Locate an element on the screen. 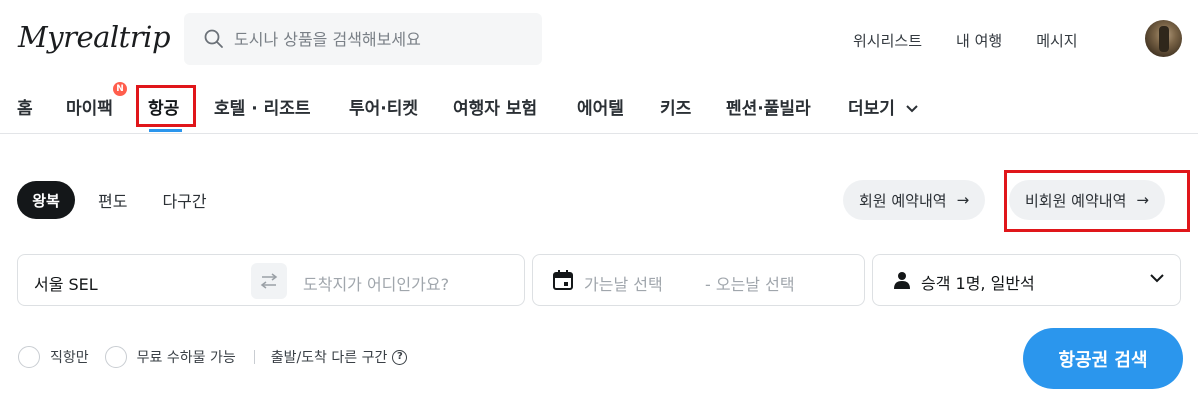 Image resolution: width=1198 pixels, height=402 pixels. active-tab-indicator is located at coordinates (165, 130).